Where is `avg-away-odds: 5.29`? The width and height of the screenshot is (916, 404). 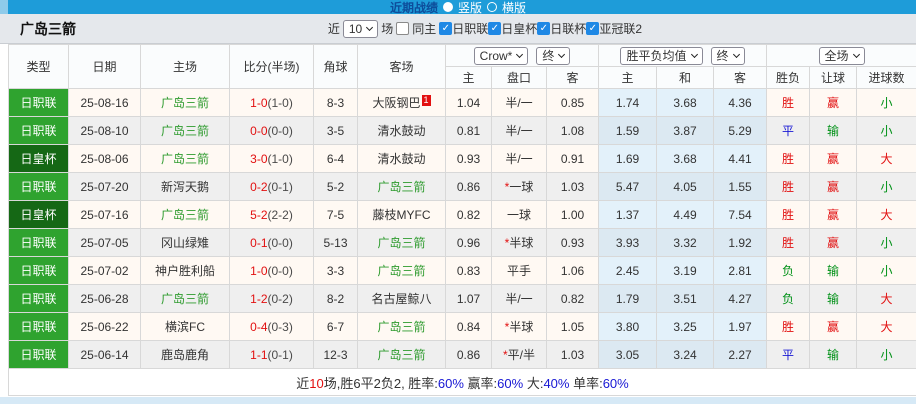
avg-away-odds: 5.29 is located at coordinates (740, 131).